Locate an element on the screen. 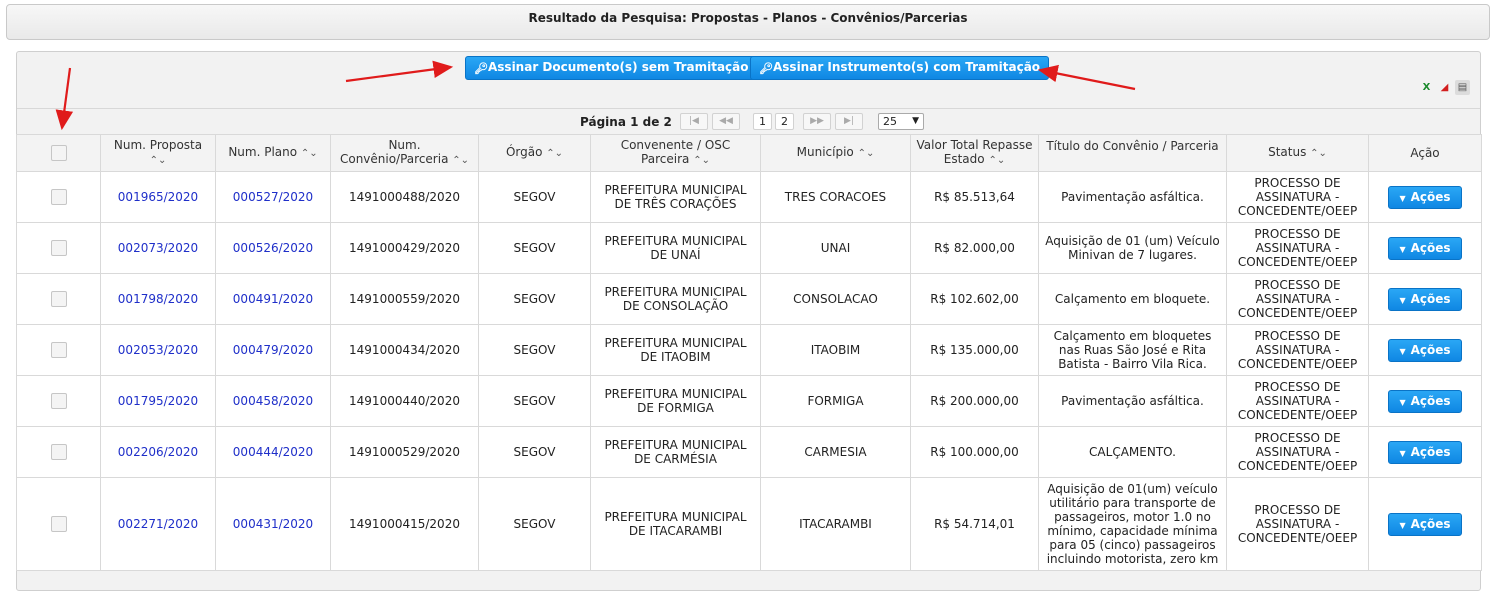  plano-link: 000444/2020 is located at coordinates (273, 452).